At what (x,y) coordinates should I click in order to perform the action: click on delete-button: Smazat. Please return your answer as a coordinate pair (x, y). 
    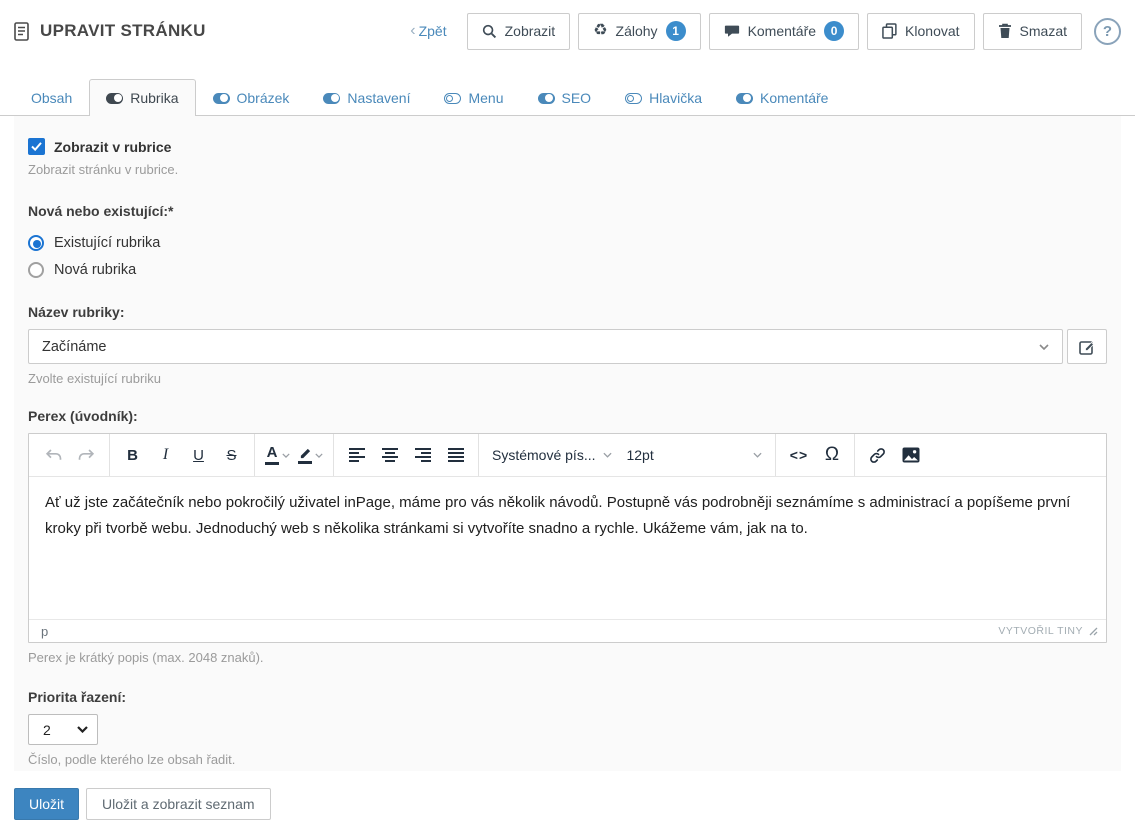
    Looking at the image, I should click on (1032, 31).